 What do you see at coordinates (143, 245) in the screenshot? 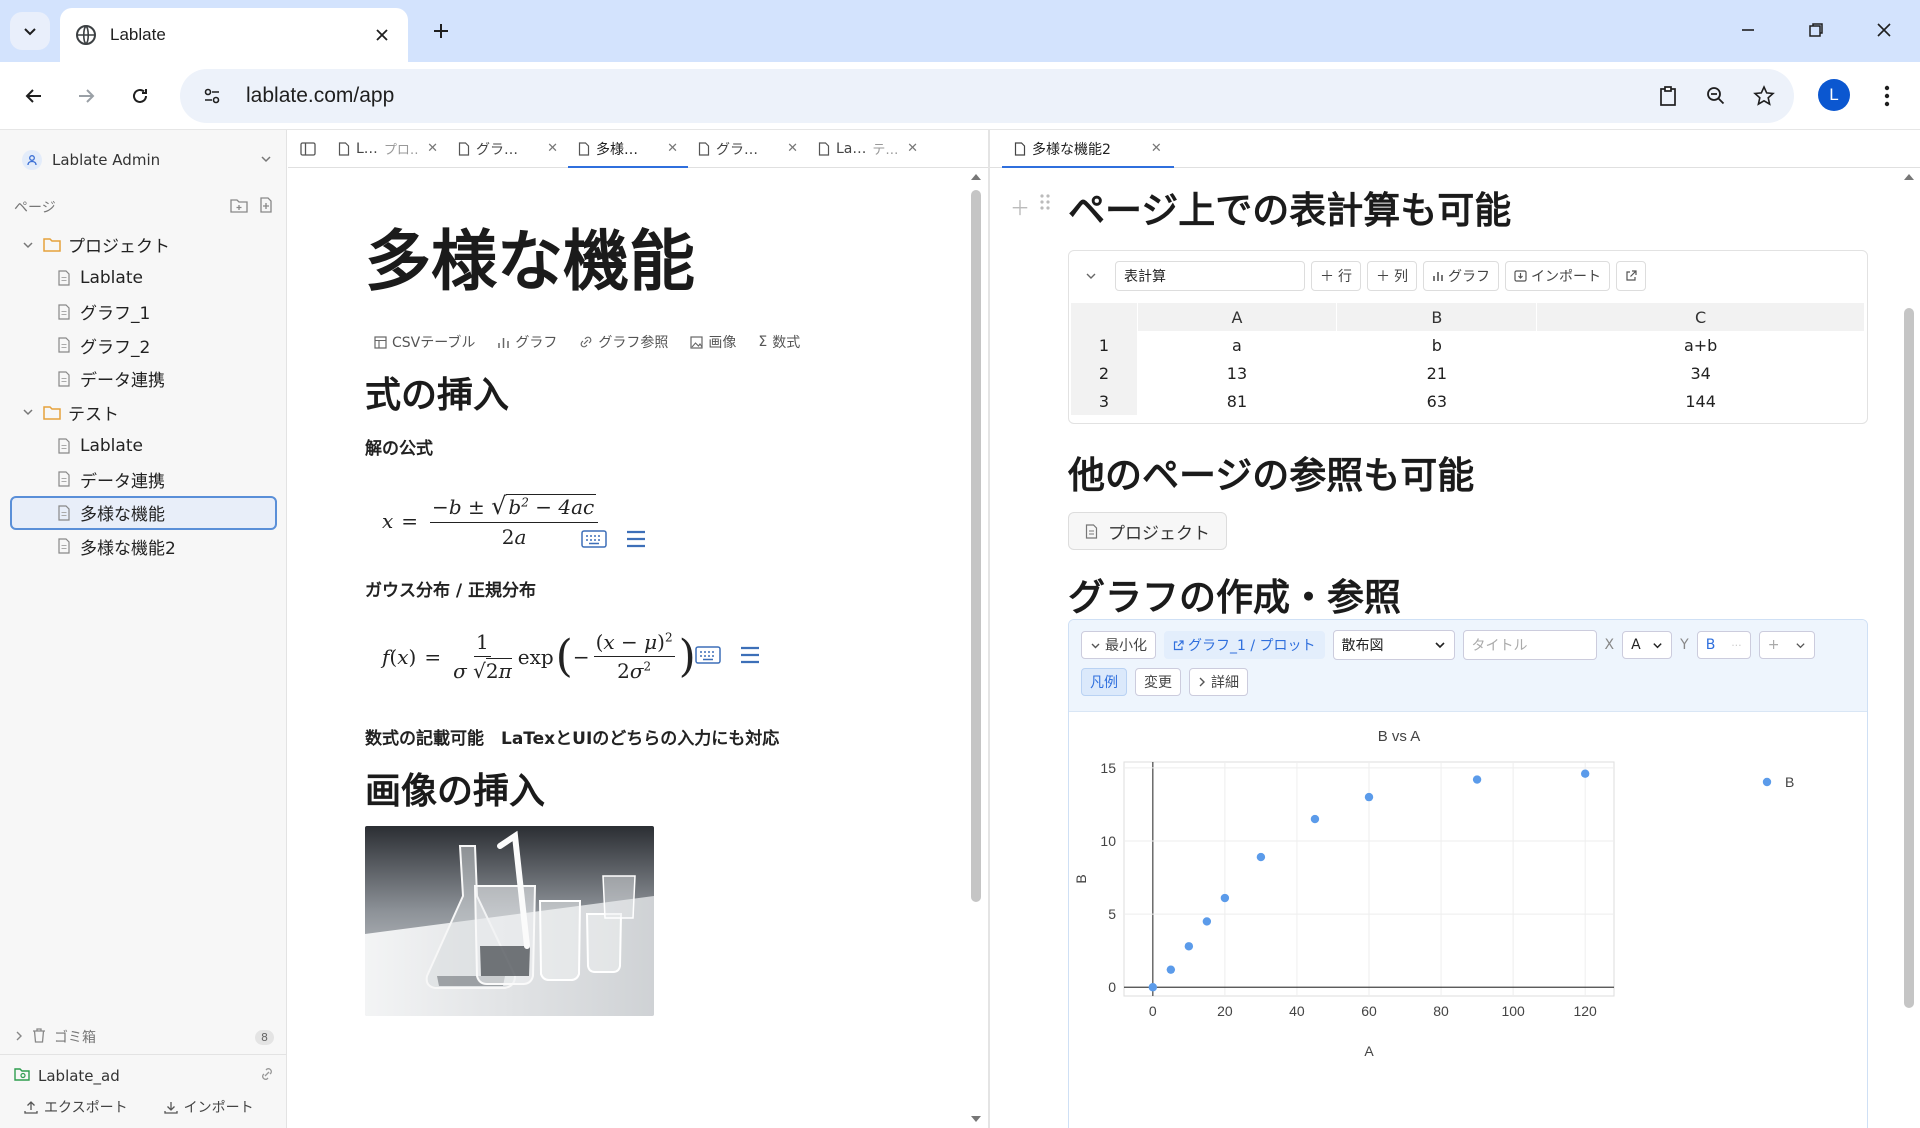
I see `sidebar-folder: プロジェクト` at bounding box center [143, 245].